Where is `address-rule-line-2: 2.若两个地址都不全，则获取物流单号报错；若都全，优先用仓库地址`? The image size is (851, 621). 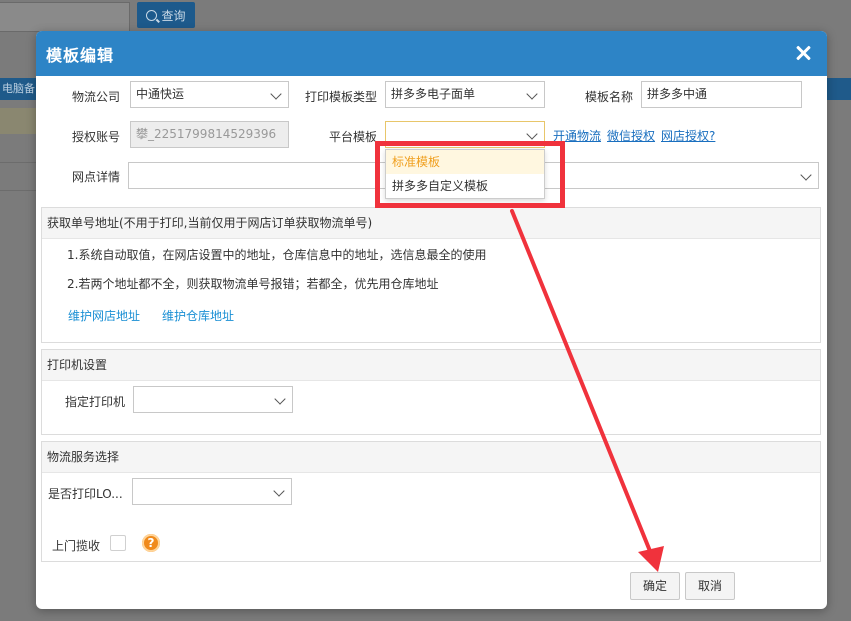
address-rule-line-2: 2.若两个地址都不全，则获取物流单号报错；若都全，优先用仓库地址 is located at coordinates (253, 284).